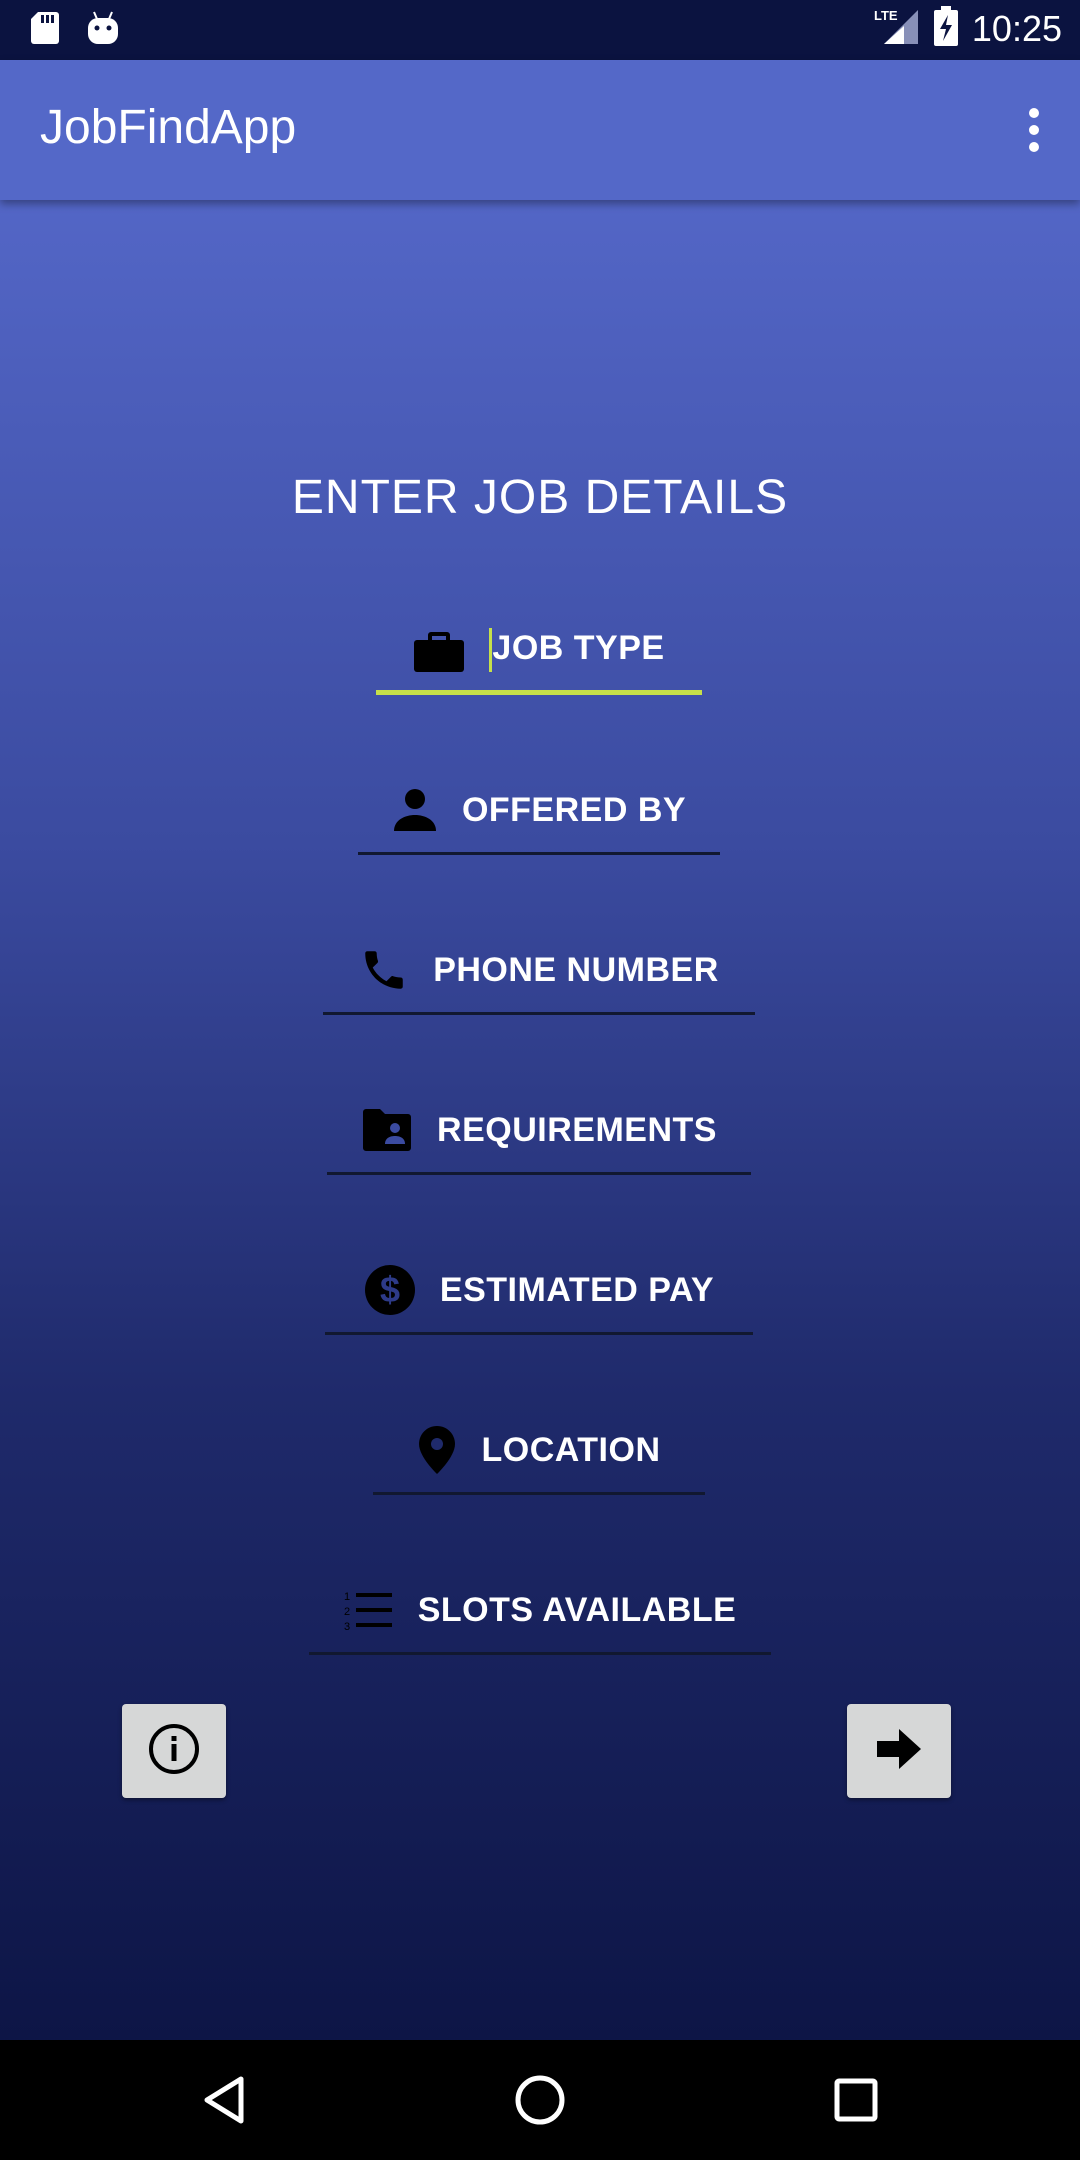  I want to click on android-icon, so click(103, 30).